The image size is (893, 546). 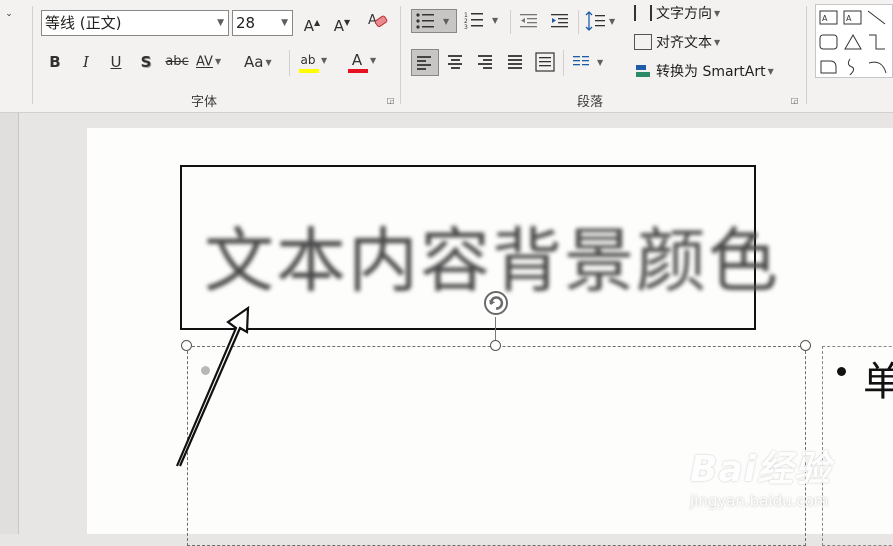 I want to click on font-color-bar, so click(x=358, y=71).